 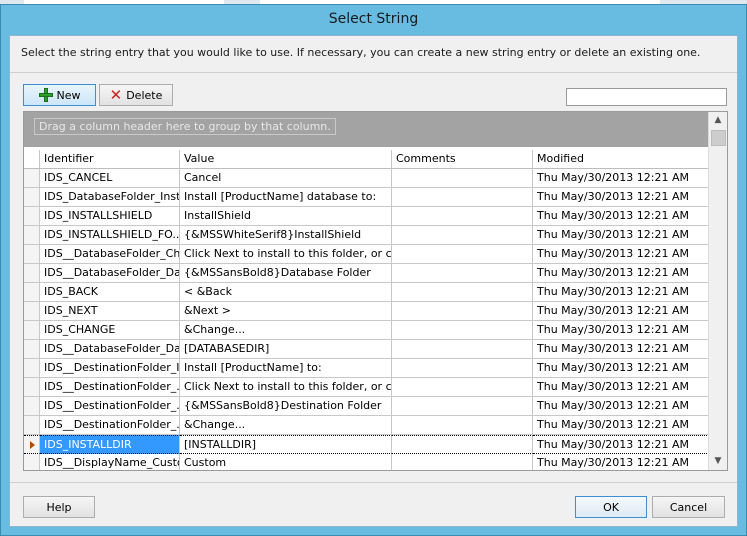 What do you see at coordinates (286, 406) in the screenshot?
I see `cell-value: {&MSSansBold8}Destination Folder` at bounding box center [286, 406].